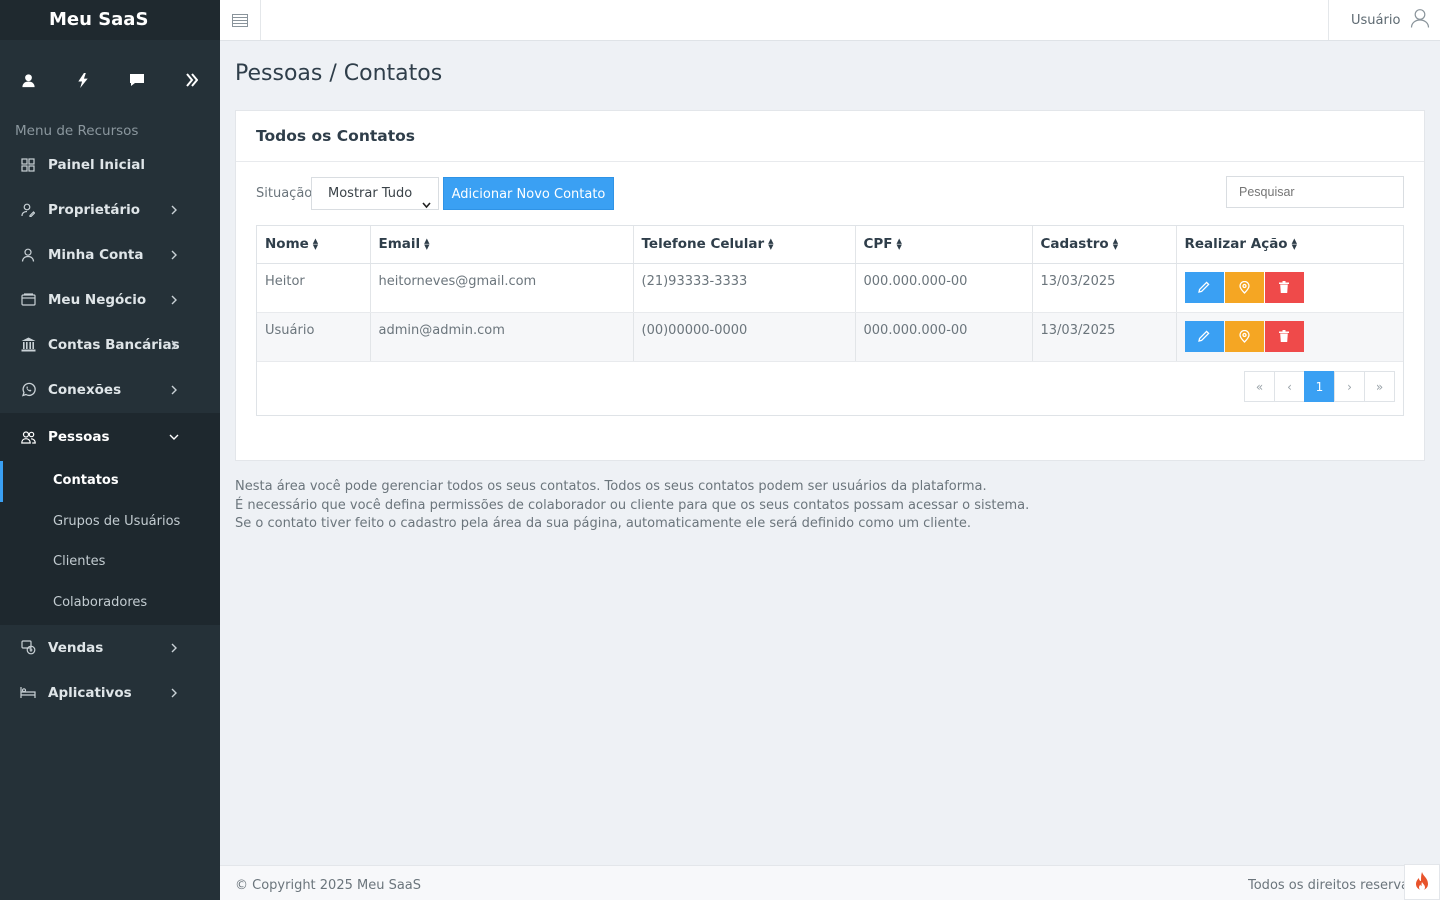 Image resolution: width=1440 pixels, height=900 pixels. What do you see at coordinates (77, 131) in the screenshot?
I see `menu-section-header: Menu de Recursos` at bounding box center [77, 131].